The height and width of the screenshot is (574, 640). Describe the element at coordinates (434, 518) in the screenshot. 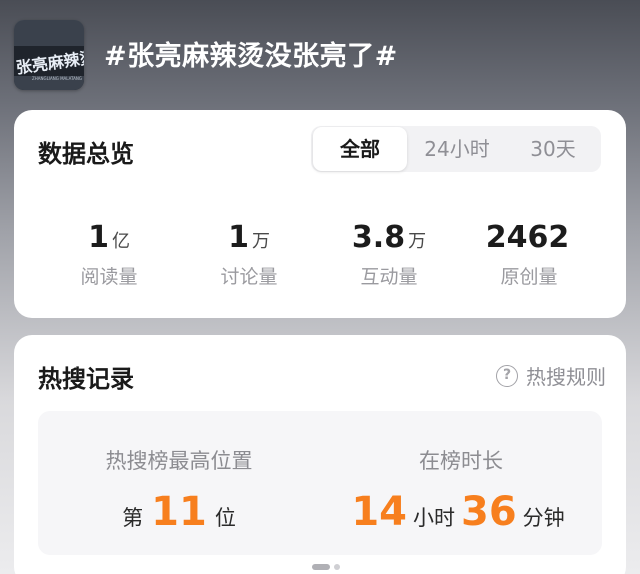

I see `duration-hours-unit: 小时` at that location.